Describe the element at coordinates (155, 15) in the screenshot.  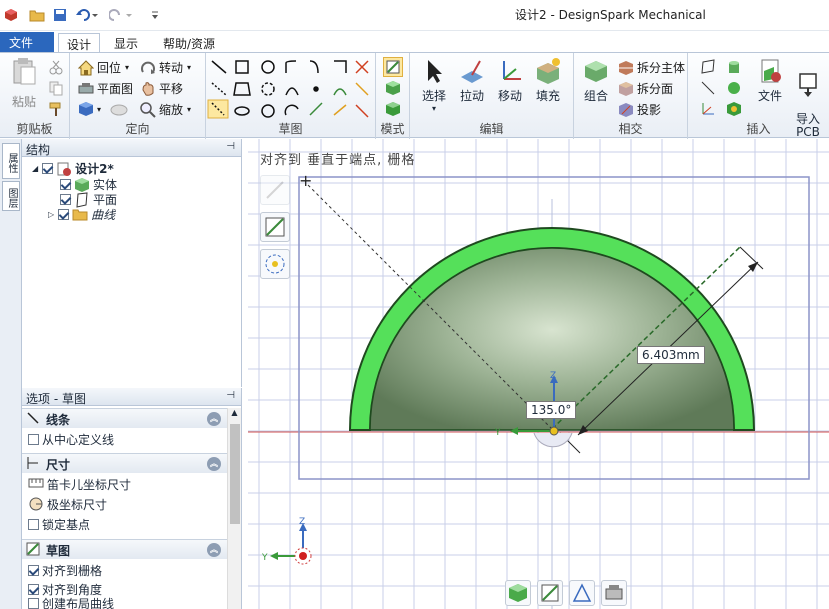
I see `customize-toolbar-icon` at that location.